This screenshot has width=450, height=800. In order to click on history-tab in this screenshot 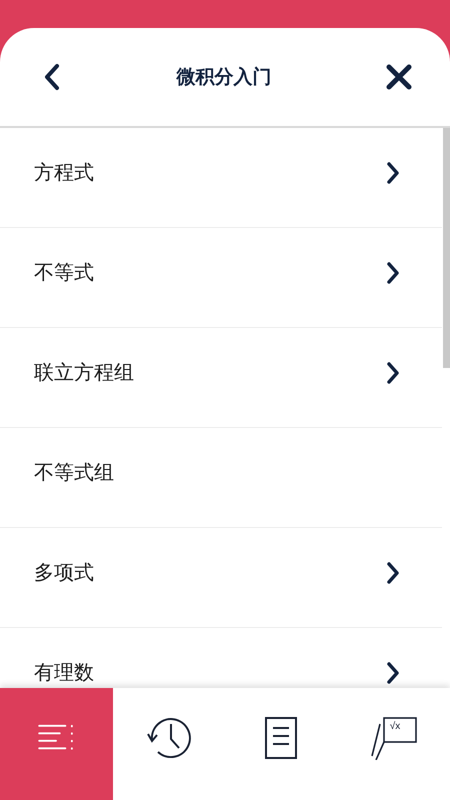, I will do `click(168, 744)`.